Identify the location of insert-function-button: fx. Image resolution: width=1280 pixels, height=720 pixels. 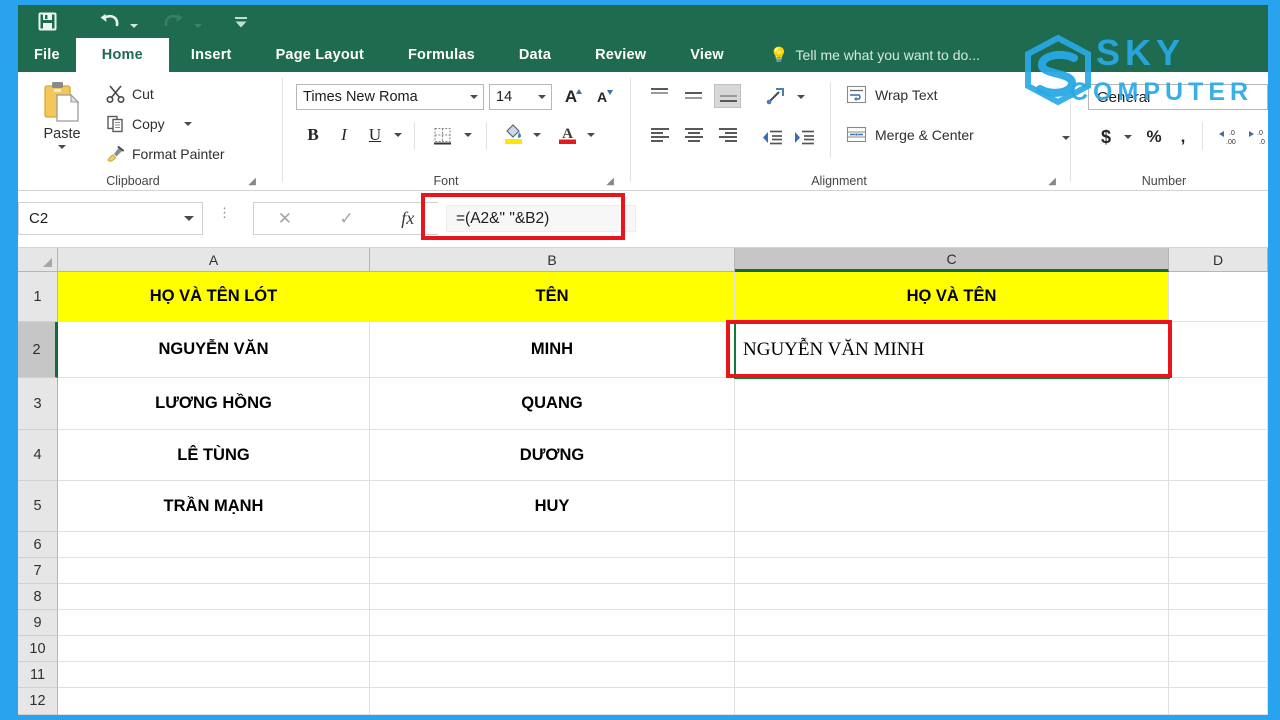
(407, 218).